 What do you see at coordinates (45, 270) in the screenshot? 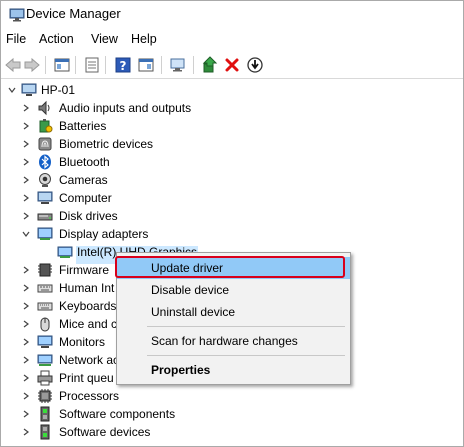
I see `chip-icon` at bounding box center [45, 270].